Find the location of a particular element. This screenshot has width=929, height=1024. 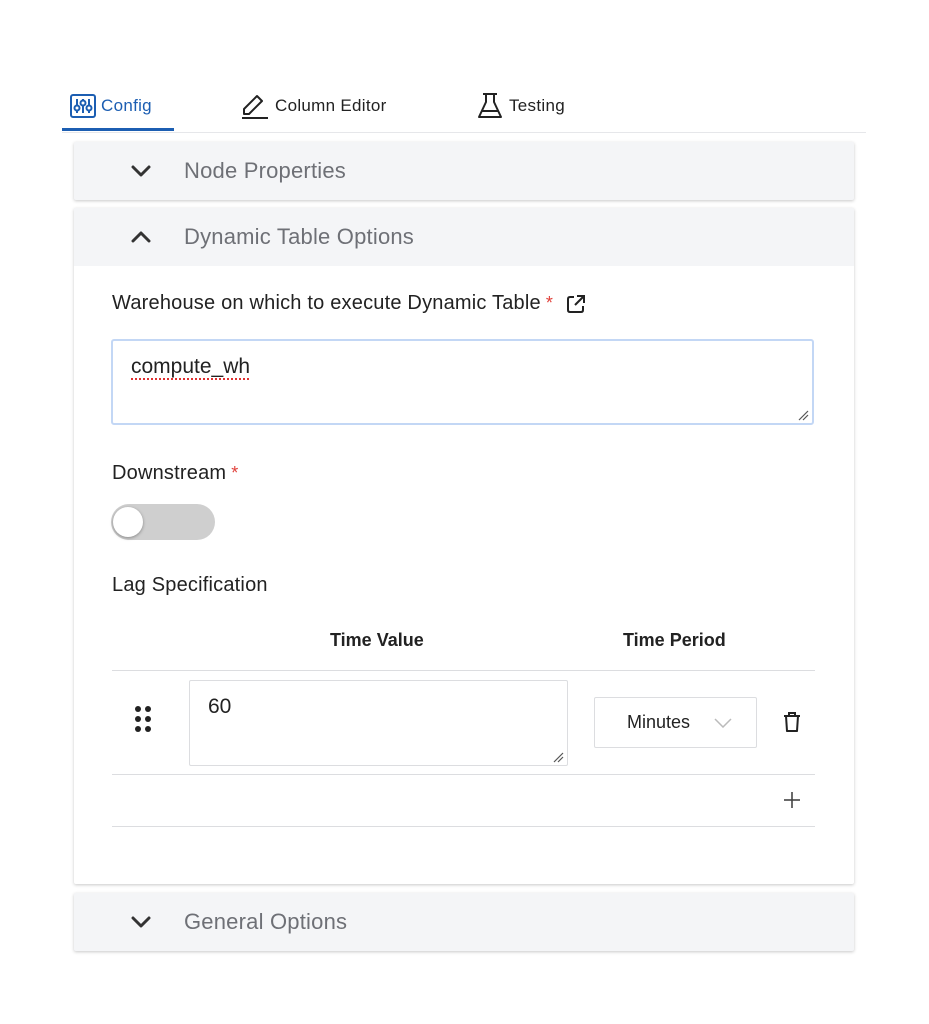

chevron-up-icon is located at coordinates (141, 237).